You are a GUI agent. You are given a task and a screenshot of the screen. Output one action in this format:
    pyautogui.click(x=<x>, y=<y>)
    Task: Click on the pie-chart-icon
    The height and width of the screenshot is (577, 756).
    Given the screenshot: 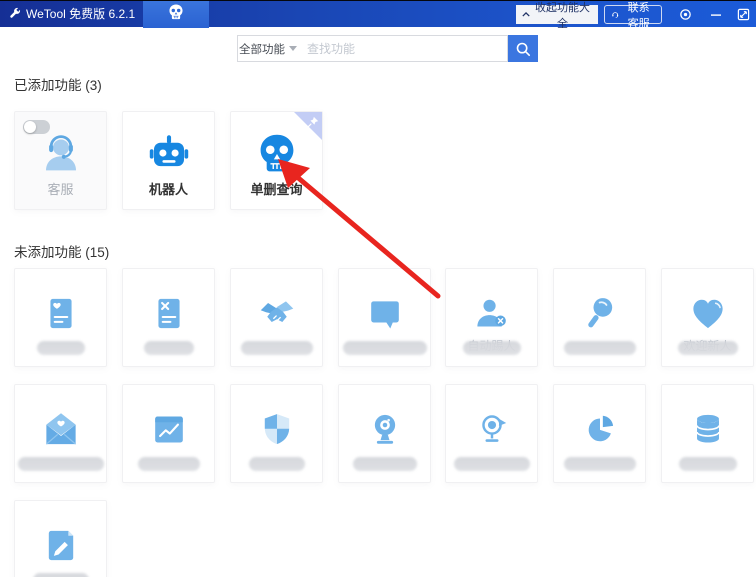 What is the action you would take?
    pyautogui.click(x=599, y=429)
    